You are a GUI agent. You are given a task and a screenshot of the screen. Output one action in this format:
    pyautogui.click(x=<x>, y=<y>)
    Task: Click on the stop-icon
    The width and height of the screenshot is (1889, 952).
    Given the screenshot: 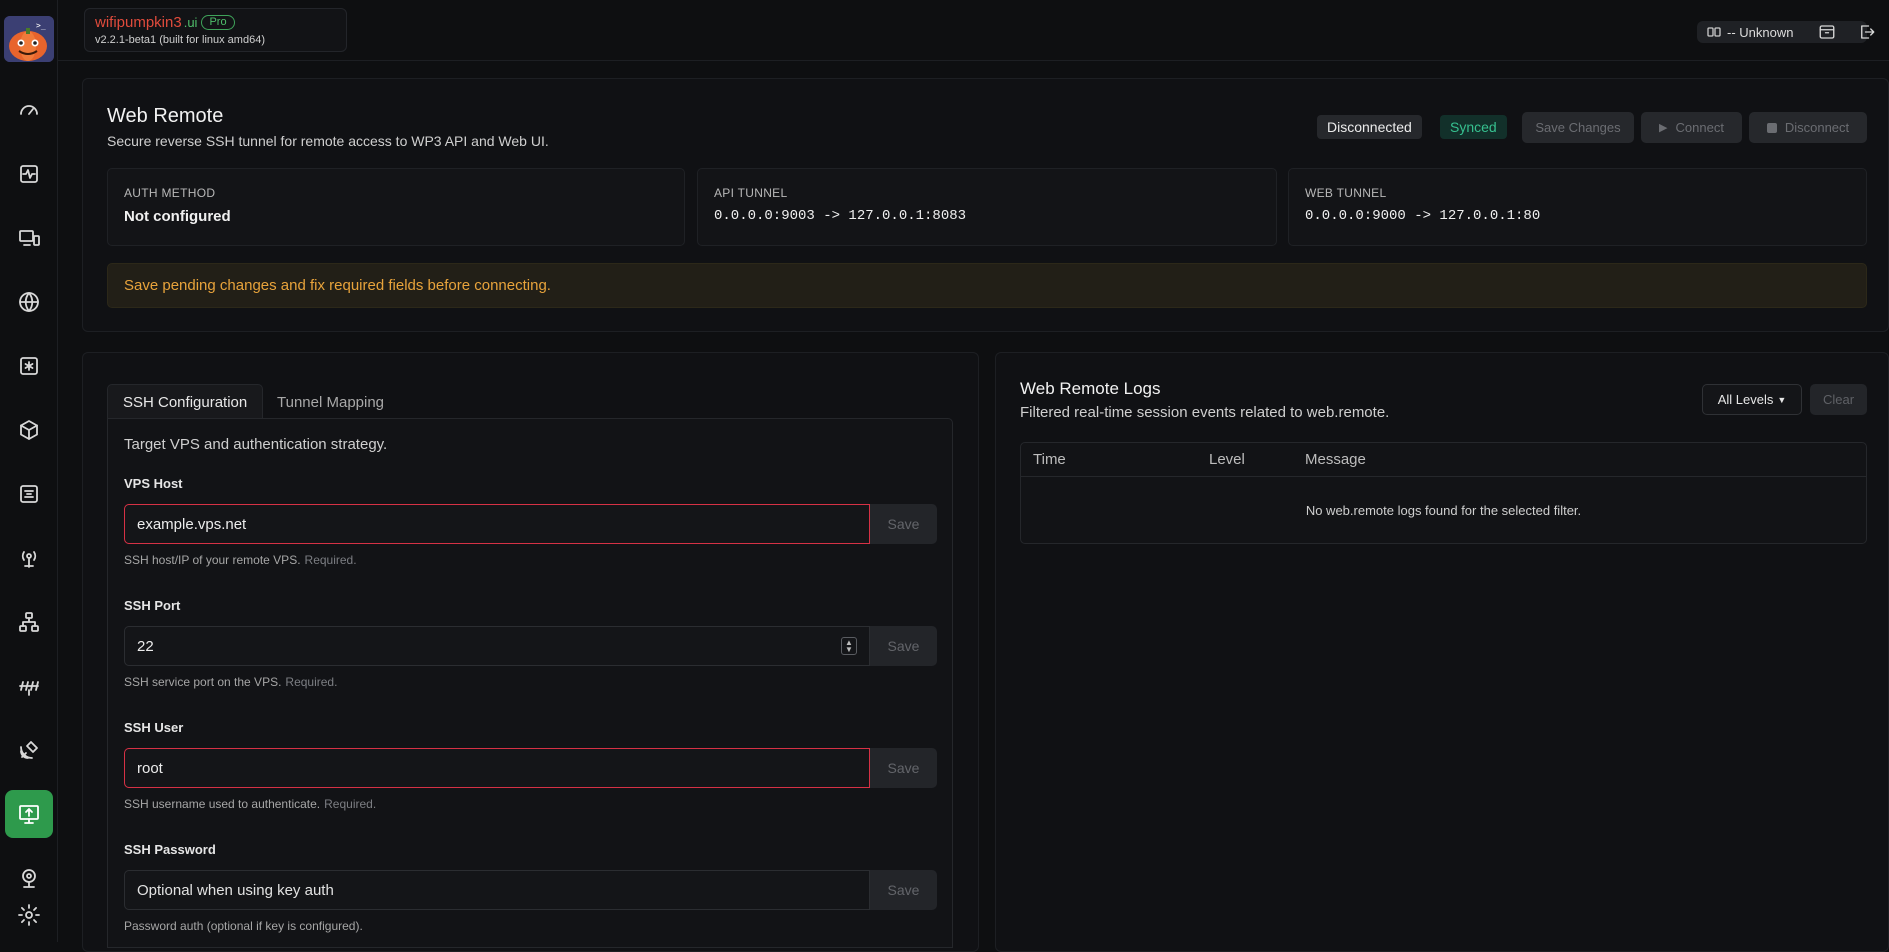 What is the action you would take?
    pyautogui.click(x=1771, y=127)
    